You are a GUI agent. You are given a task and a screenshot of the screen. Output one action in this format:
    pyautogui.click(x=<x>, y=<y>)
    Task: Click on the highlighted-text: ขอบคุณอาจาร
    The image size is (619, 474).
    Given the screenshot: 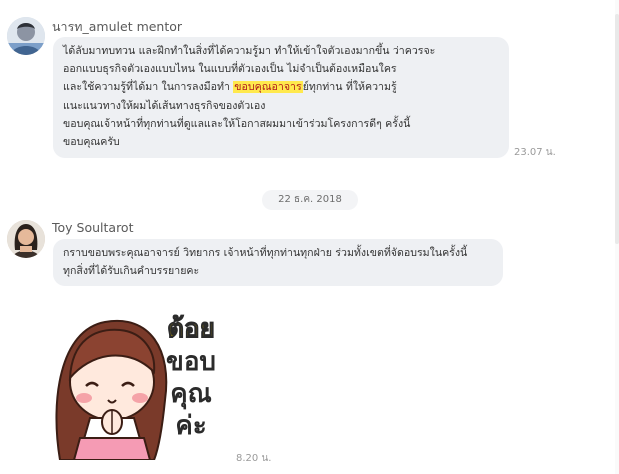 What is the action you would take?
    pyautogui.click(x=268, y=87)
    